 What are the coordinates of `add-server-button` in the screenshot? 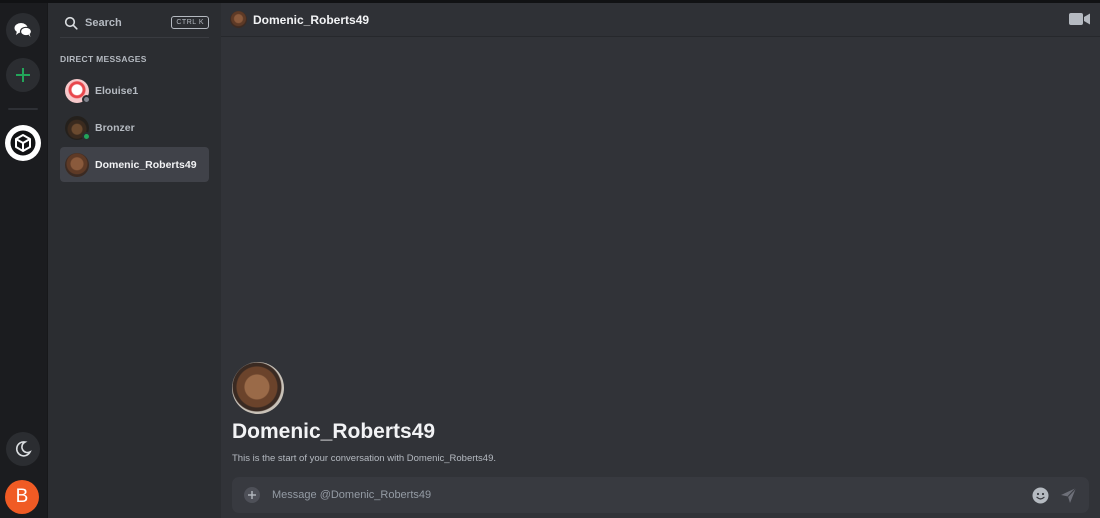 It's located at (23, 75).